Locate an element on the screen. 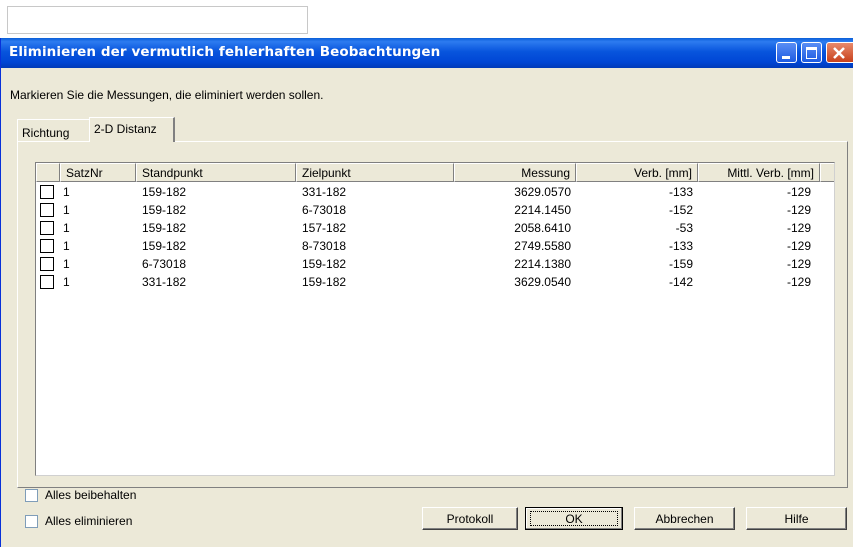 Image resolution: width=853 pixels, height=547 pixels. eliminate-all-checkbox is located at coordinates (31, 521).